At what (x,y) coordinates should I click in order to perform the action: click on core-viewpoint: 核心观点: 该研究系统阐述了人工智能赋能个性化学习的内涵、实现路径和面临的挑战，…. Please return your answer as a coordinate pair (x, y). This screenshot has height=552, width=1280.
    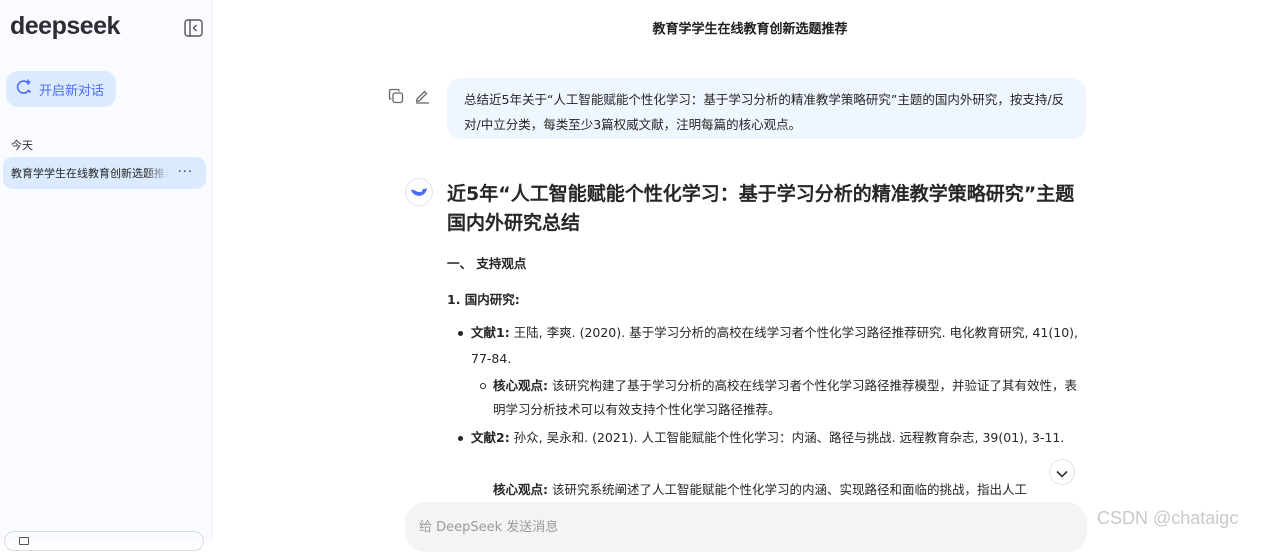
    Looking at the image, I should click on (786, 490).